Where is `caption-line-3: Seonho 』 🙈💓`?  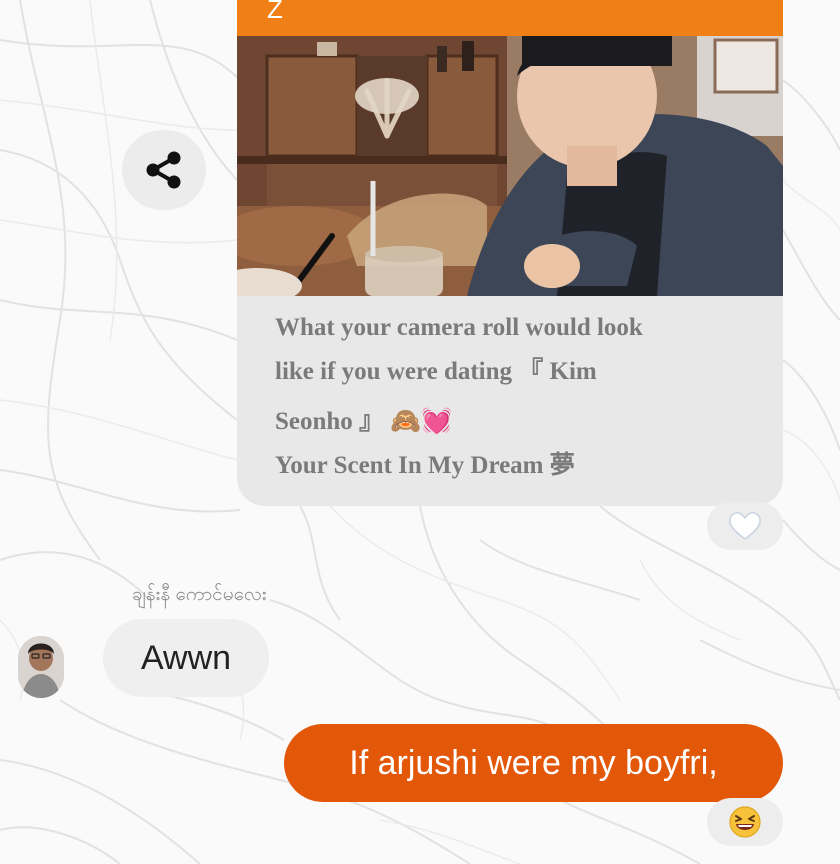
caption-line-3: Seonho 』 🙈💓 is located at coordinates (364, 421).